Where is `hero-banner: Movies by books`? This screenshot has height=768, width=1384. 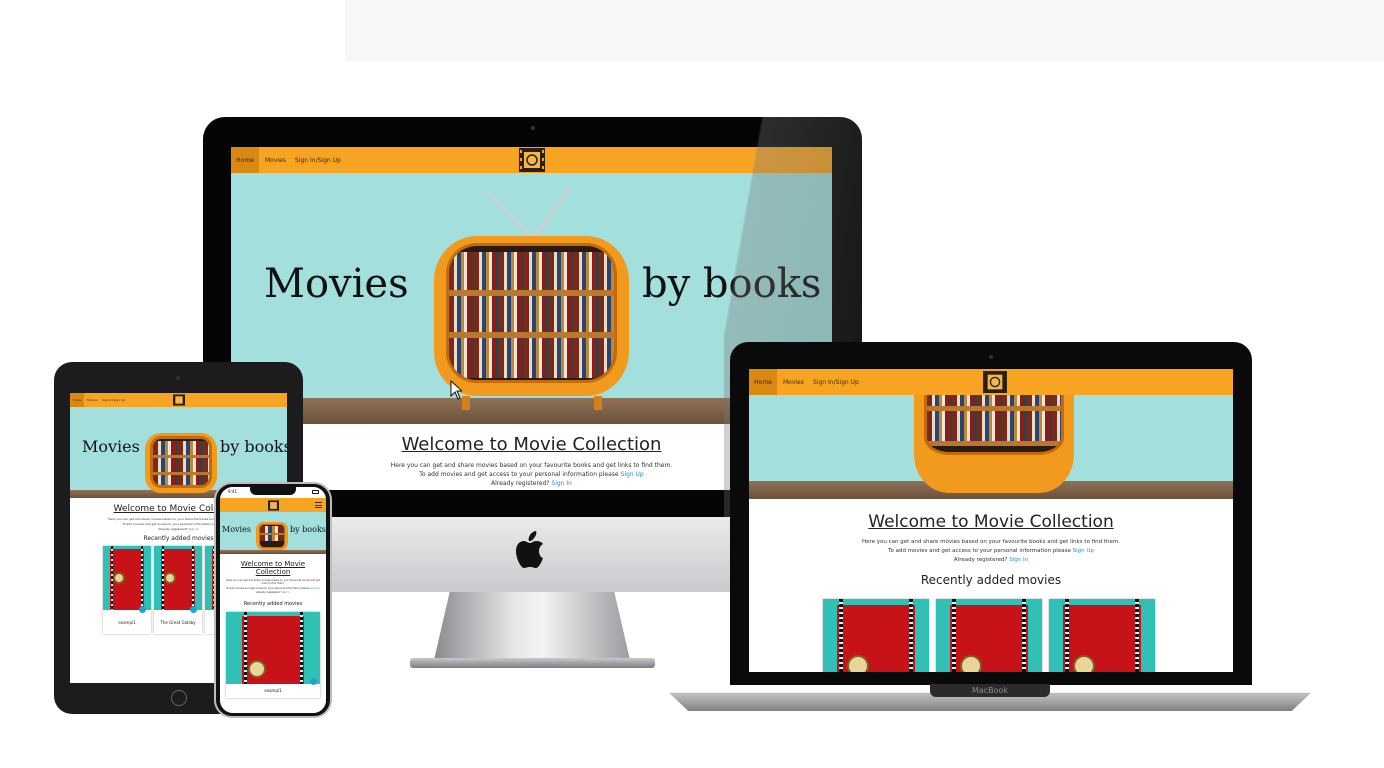
hero-banner: Movies by books is located at coordinates (273, 533).